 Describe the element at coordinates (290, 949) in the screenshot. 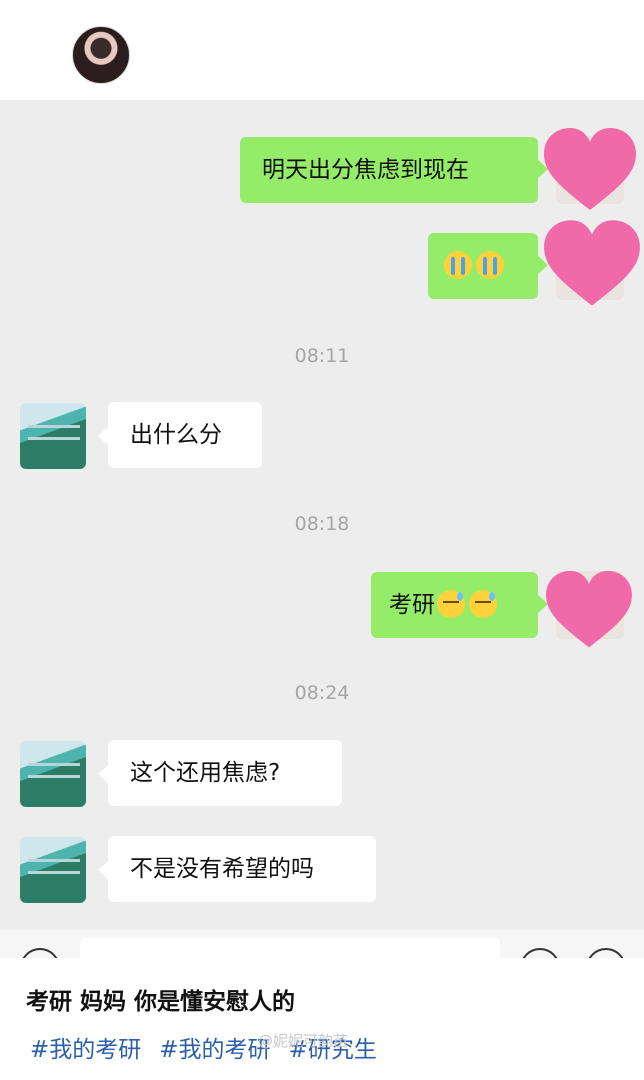

I see `message-input` at that location.